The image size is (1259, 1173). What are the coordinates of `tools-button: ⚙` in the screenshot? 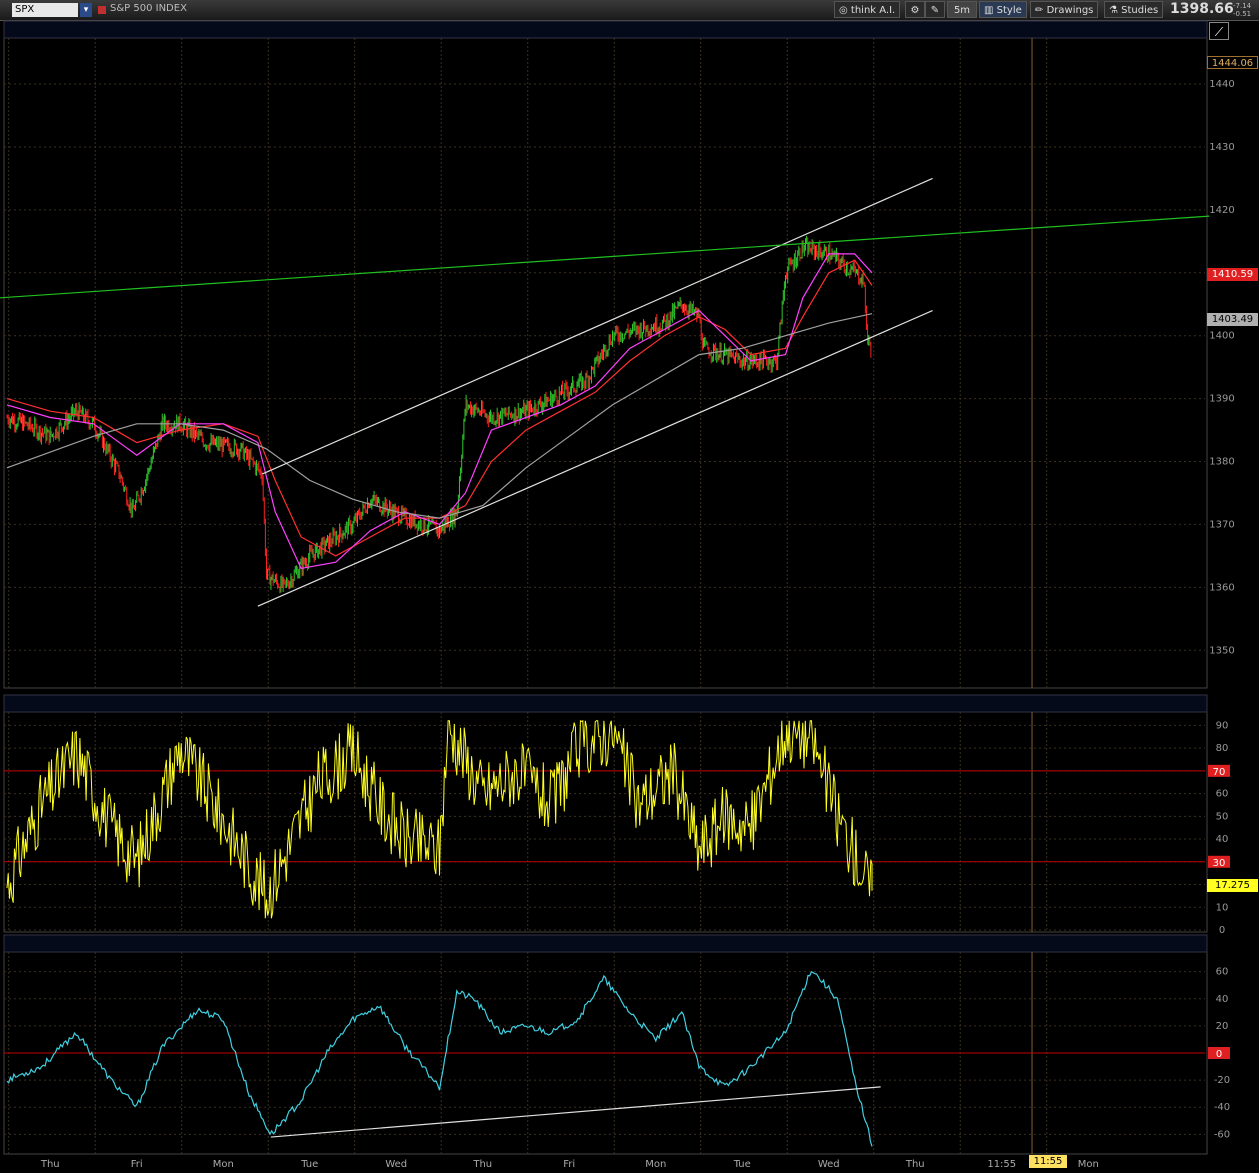 It's located at (915, 9).